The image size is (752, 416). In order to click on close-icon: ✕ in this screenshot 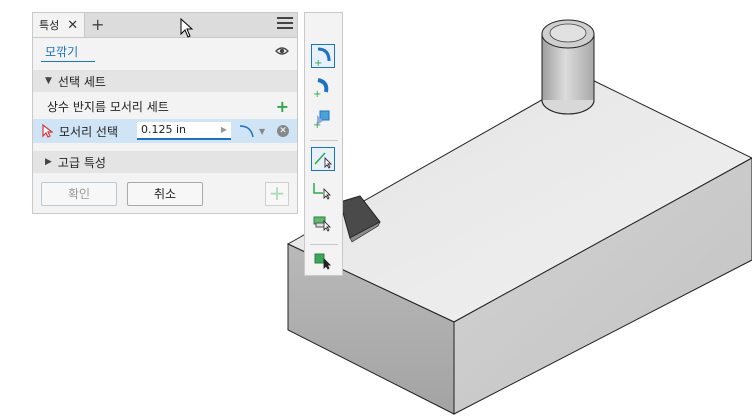, I will do `click(72, 25)`.